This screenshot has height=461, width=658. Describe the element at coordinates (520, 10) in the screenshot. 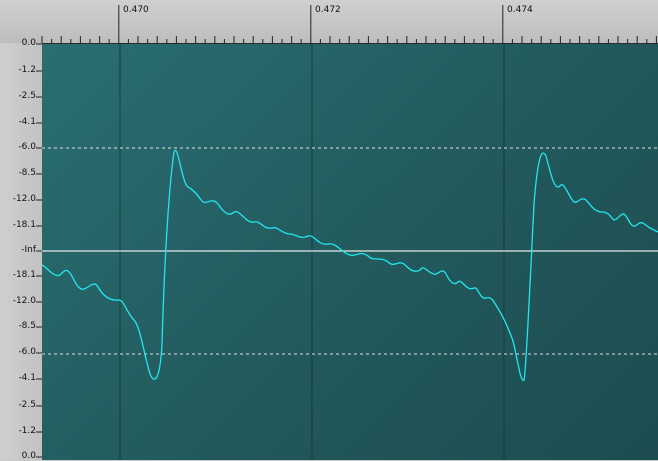

I see `time-label-0474: 0.474` at that location.